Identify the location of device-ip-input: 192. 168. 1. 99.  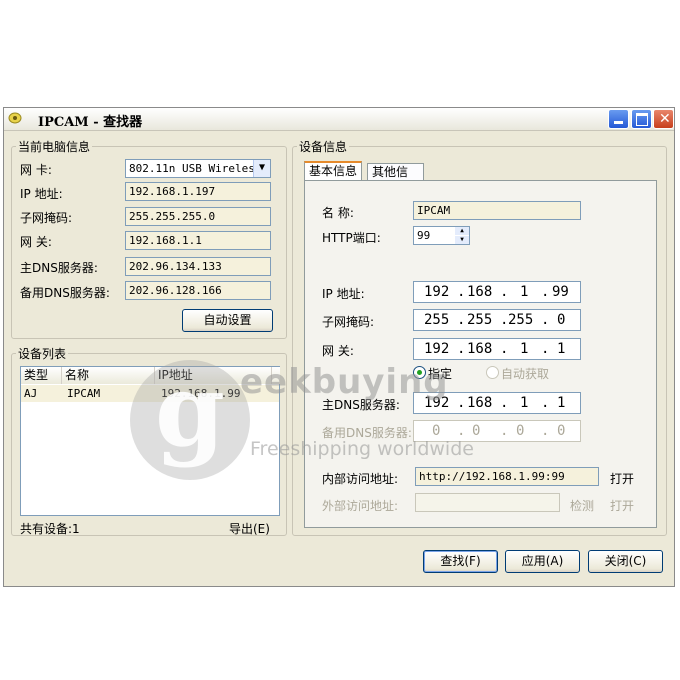
(497, 292).